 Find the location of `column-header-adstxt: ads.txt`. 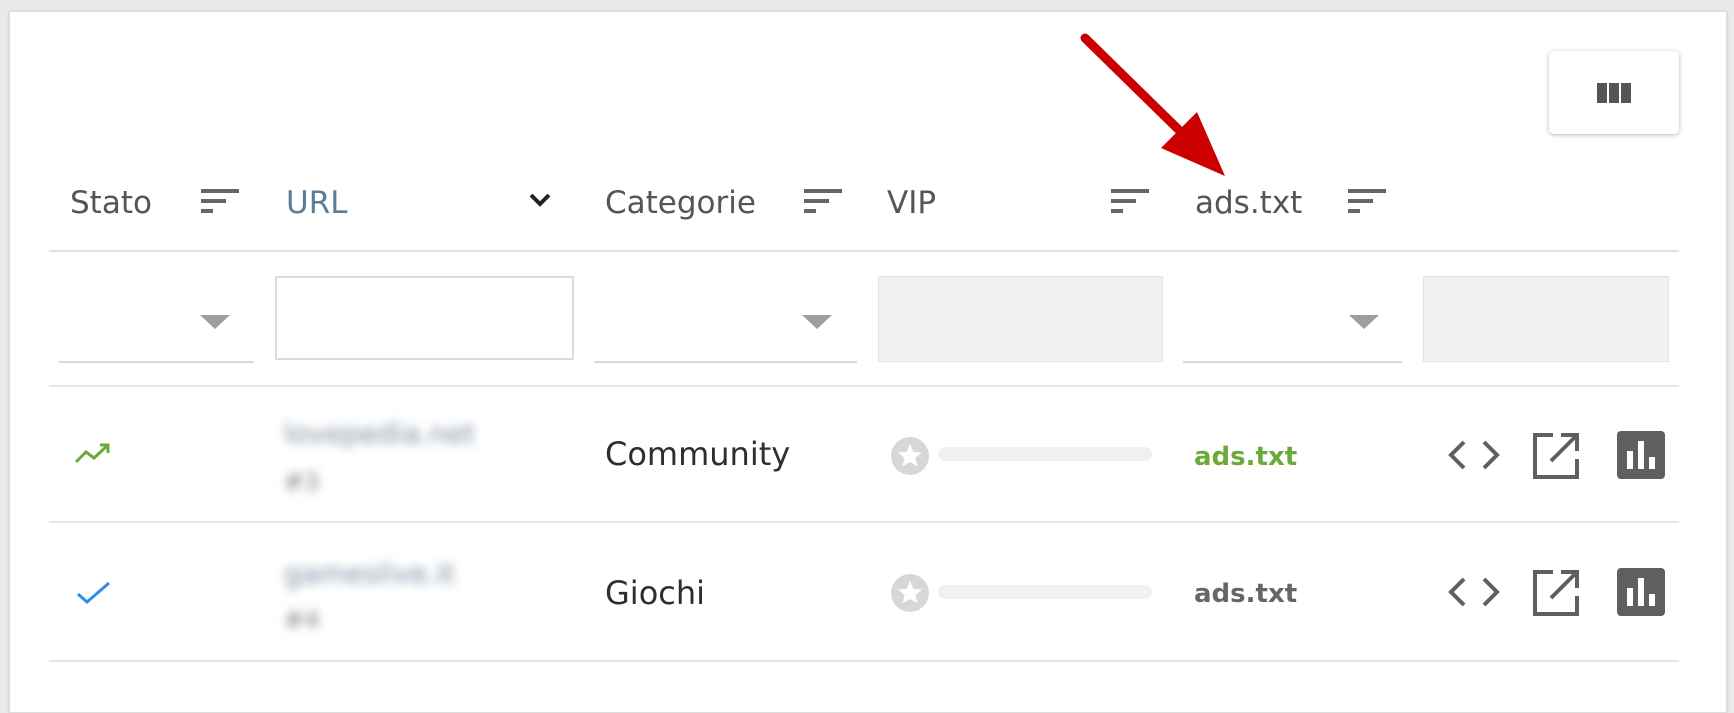

column-header-adstxt: ads.txt is located at coordinates (1248, 203).